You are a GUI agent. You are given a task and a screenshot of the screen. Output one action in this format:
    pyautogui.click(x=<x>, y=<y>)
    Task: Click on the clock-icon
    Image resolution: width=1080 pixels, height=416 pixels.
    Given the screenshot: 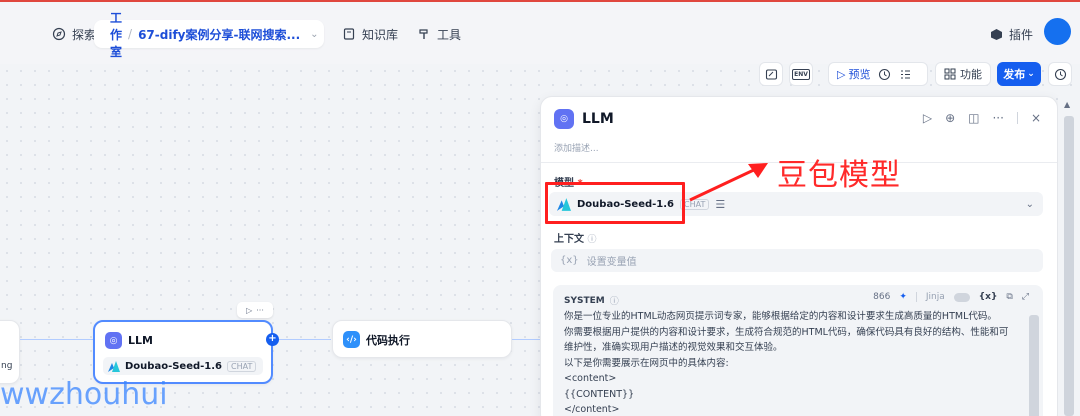 What is the action you would take?
    pyautogui.click(x=1060, y=74)
    